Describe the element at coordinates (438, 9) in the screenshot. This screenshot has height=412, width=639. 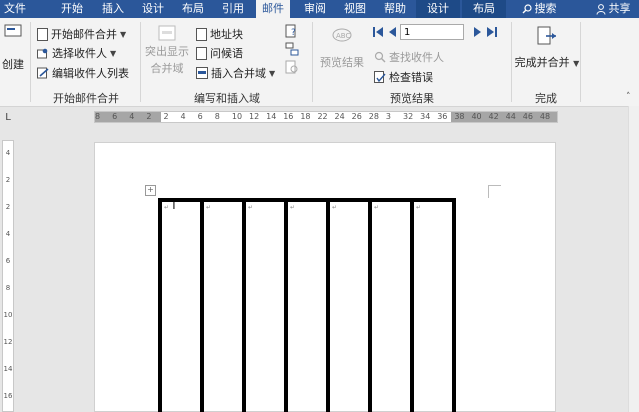
I see `tab-table-design: 设计` at that location.